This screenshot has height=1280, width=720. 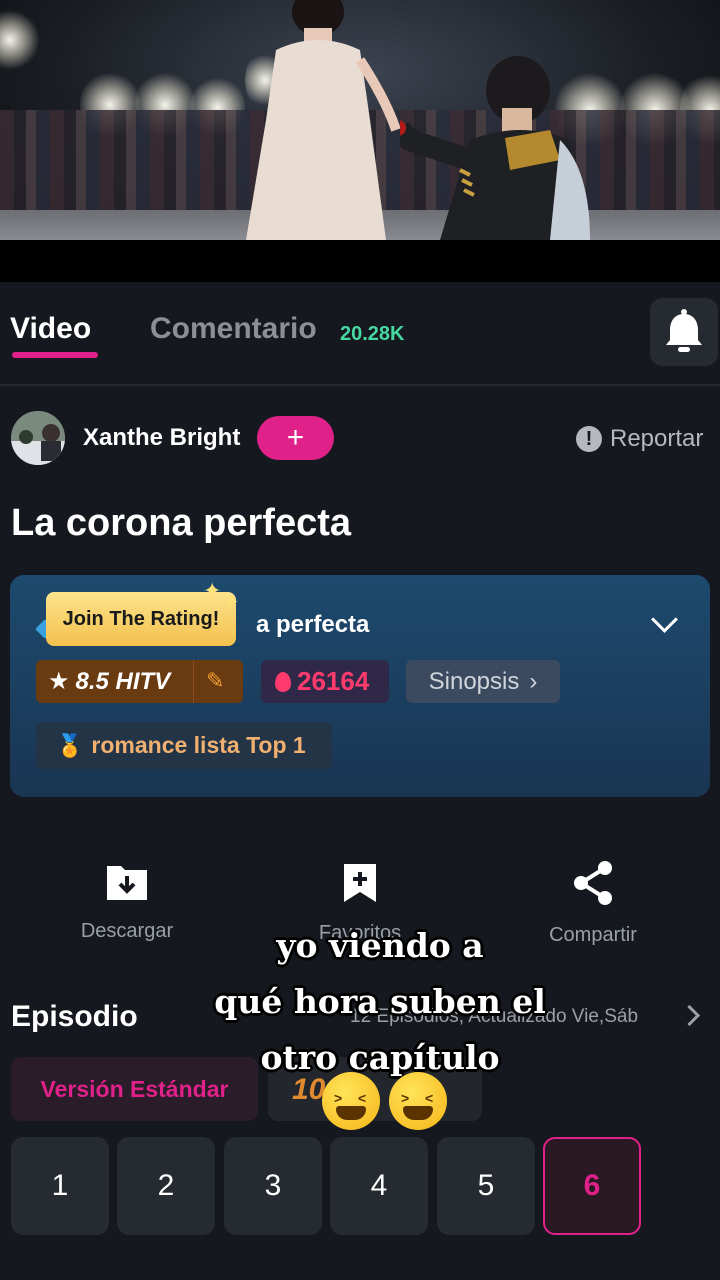 I want to click on rating-value: 8.5 HITV, so click(x=123, y=681).